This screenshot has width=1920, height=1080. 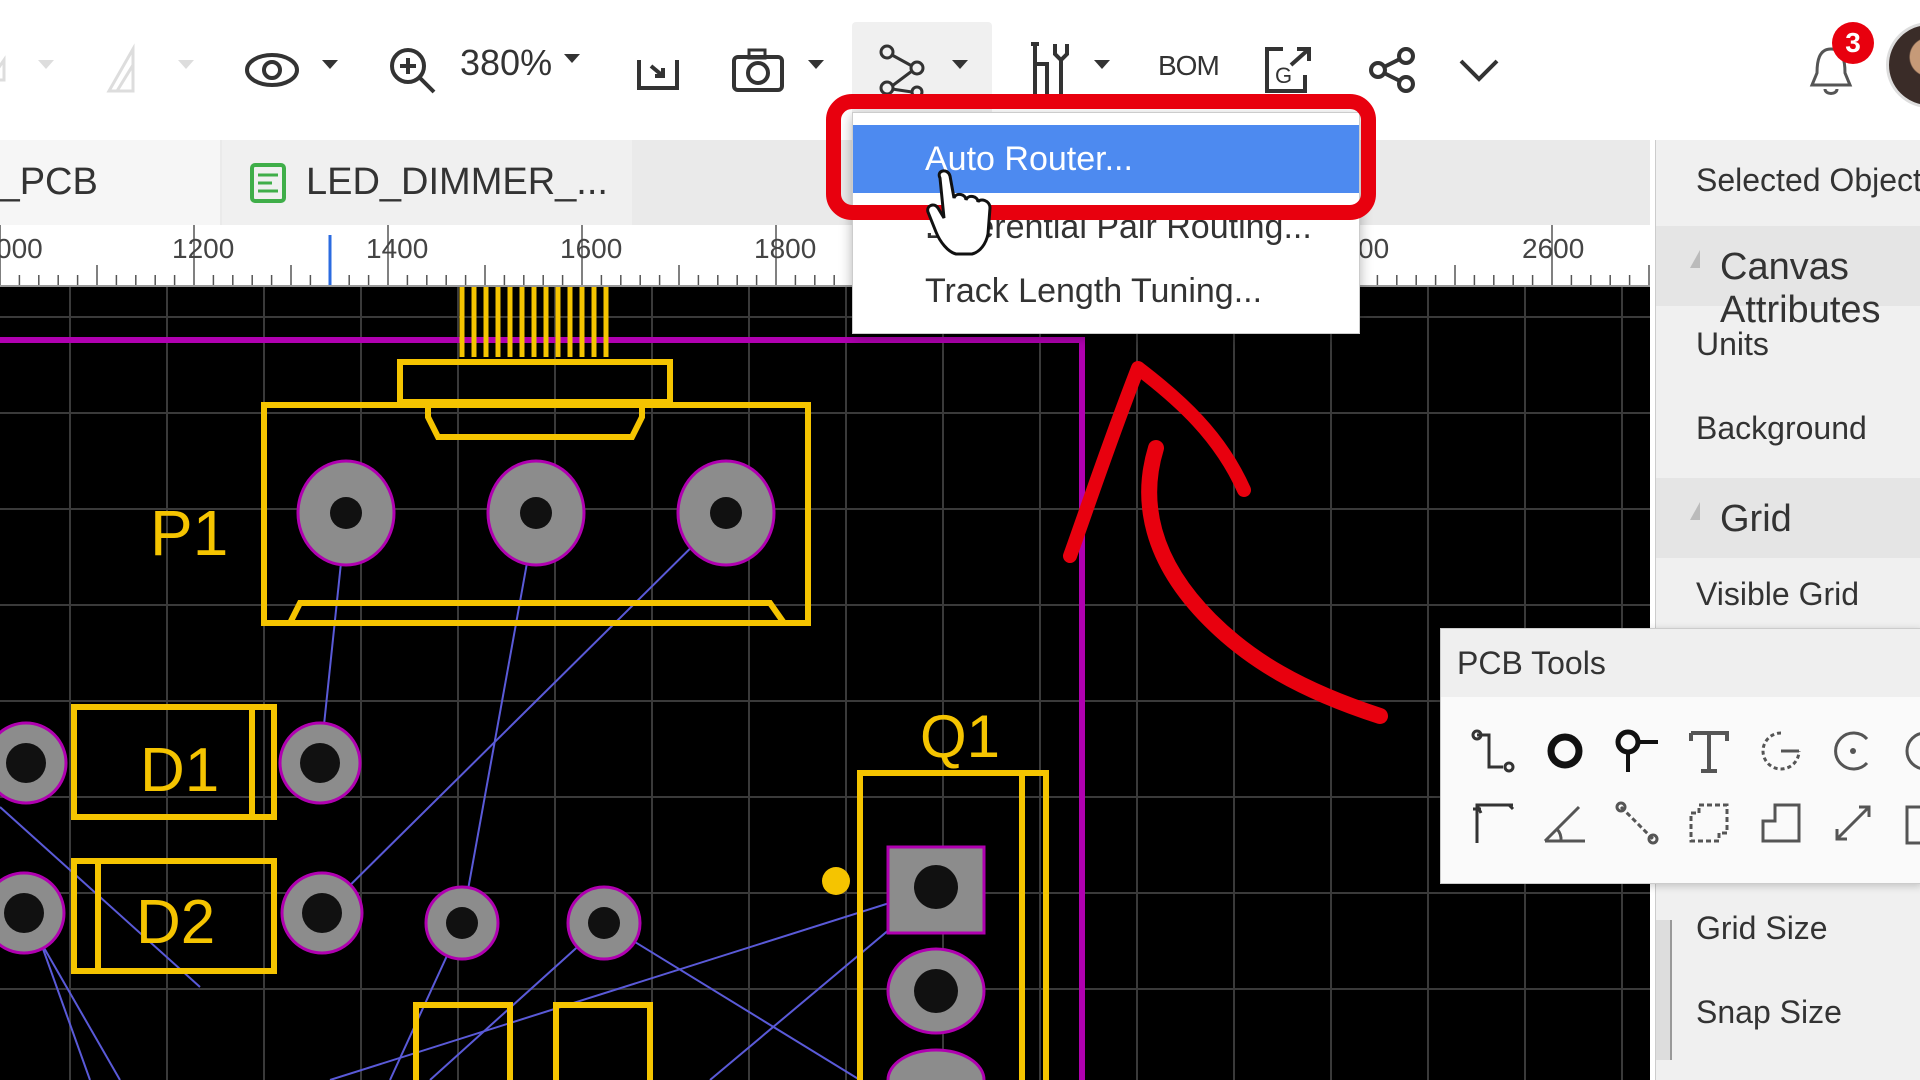 What do you see at coordinates (591, 248) in the screenshot?
I see `ruler-label: 1600` at bounding box center [591, 248].